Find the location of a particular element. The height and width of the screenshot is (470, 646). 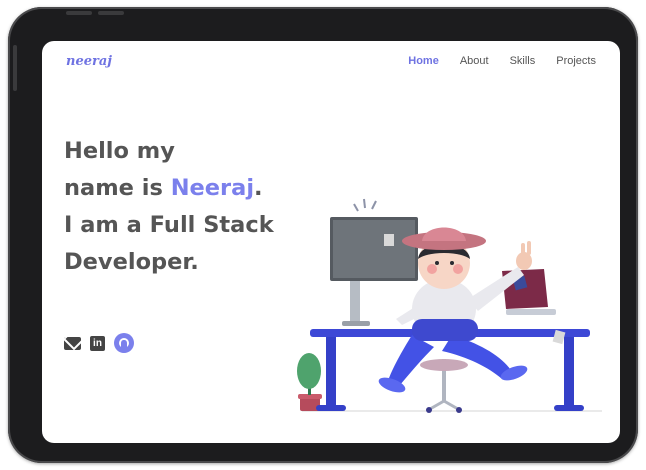

power-button is located at coordinates (15, 68).